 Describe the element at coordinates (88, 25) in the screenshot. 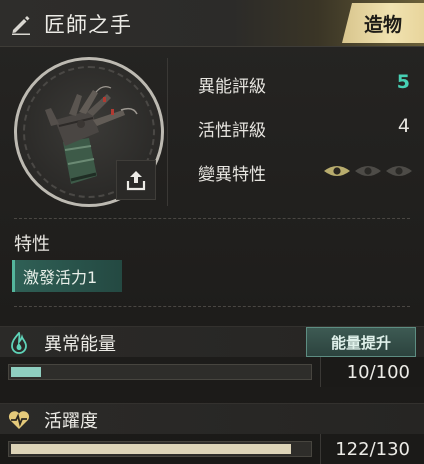

I see `item-name: 匠師之手` at that location.